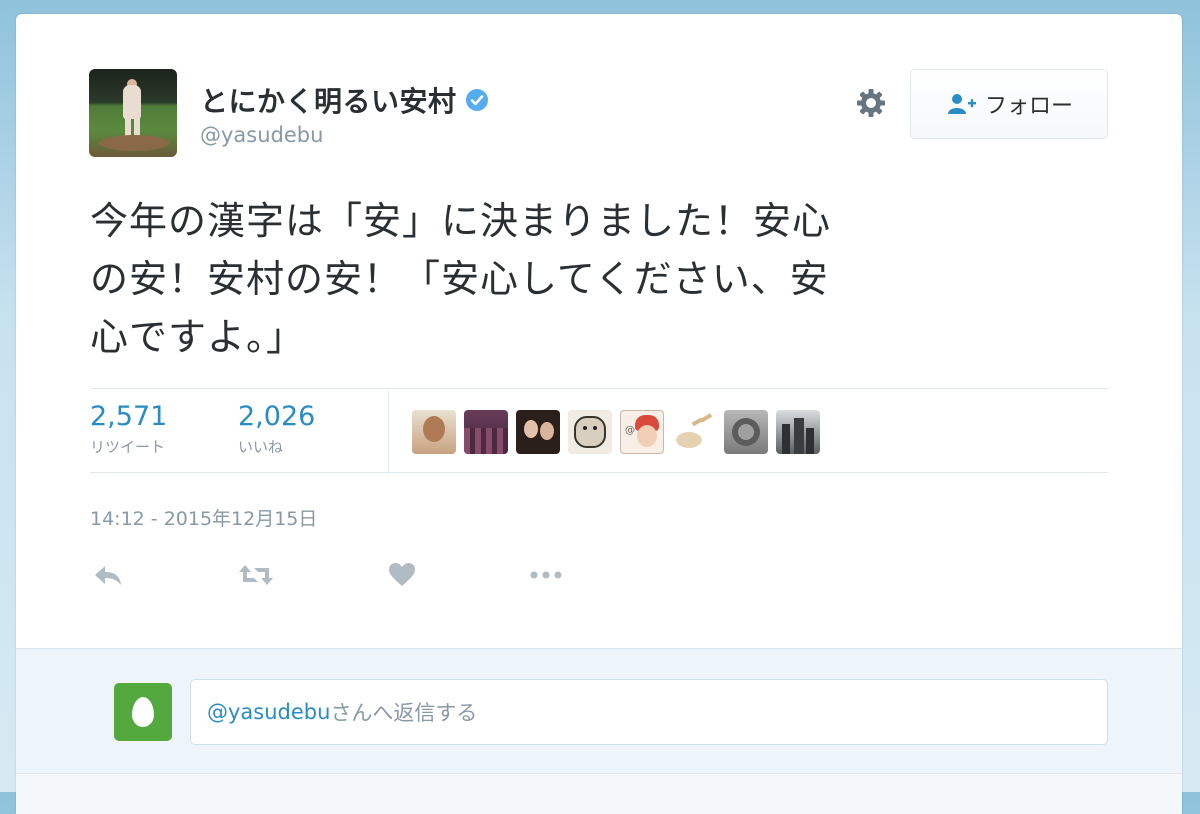 This screenshot has width=1200, height=814. Describe the element at coordinates (269, 712) in the screenshot. I see `reply-mention: @yasudebu` at that location.